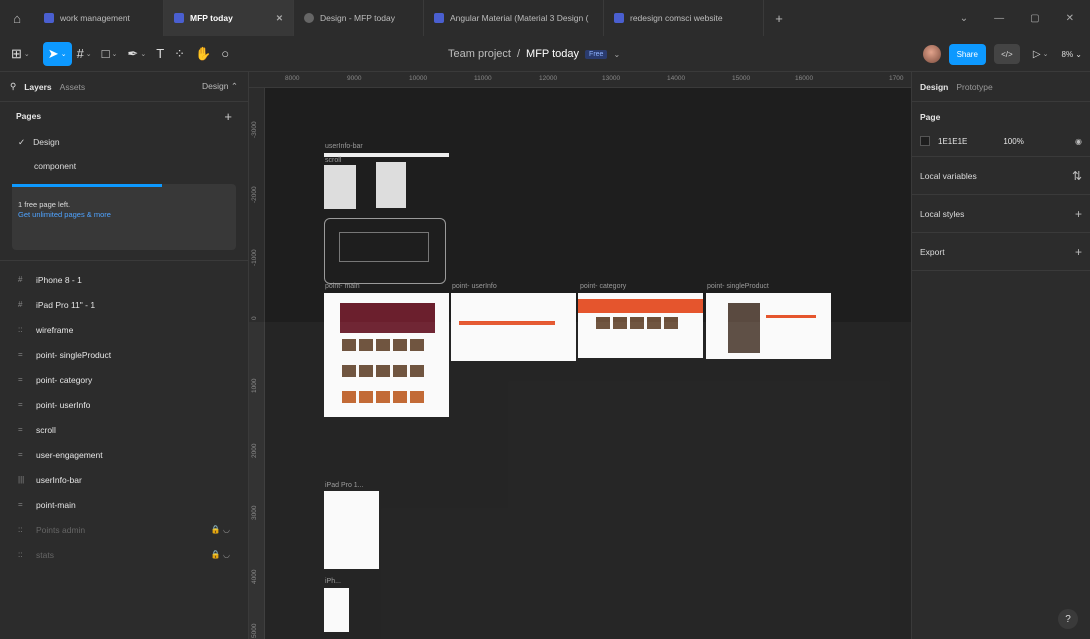 This screenshot has height=639, width=1090. I want to click on pages-header: Pages +, so click(124, 116).